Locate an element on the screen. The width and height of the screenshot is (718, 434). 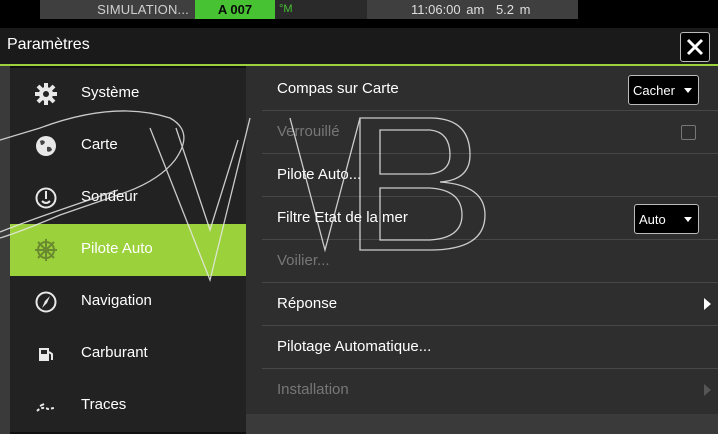
setting-row-installation: Installation is located at coordinates (490, 390).